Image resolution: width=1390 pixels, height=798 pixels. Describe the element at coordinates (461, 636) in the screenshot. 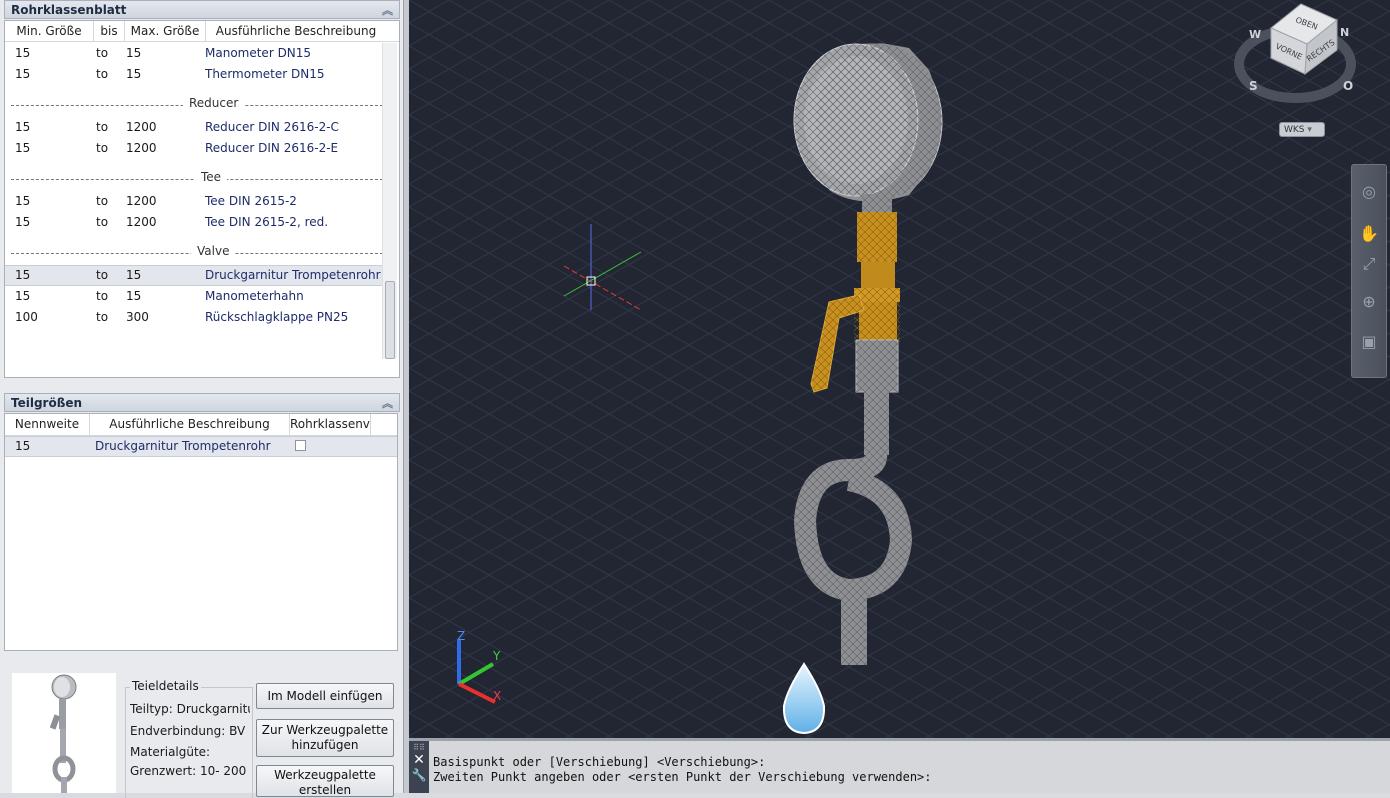

I see `axis-z-label: Z` at that location.